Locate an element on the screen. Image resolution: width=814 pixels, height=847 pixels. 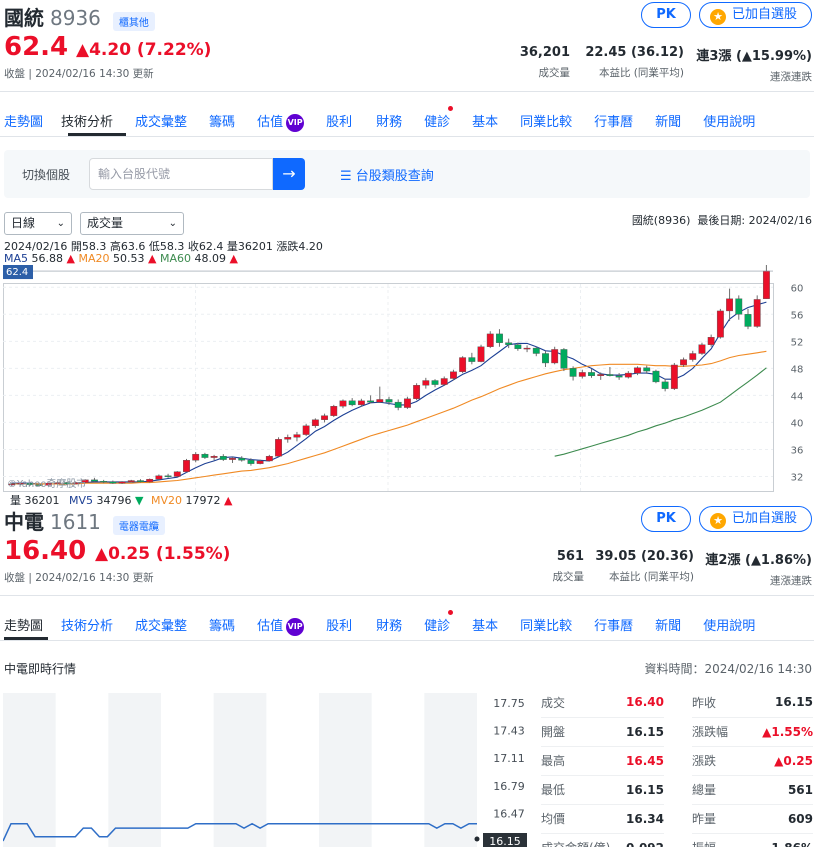
stock-code-input: 輸入台股代號 is located at coordinates (181, 174).